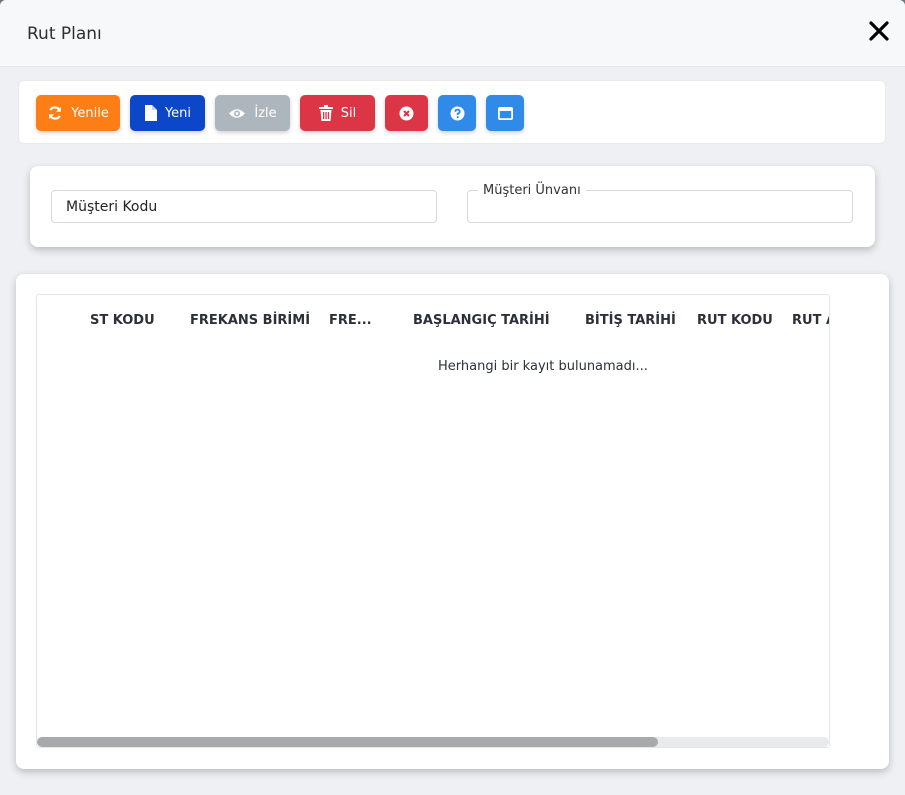 This screenshot has width=905, height=795. Describe the element at coordinates (178, 113) in the screenshot. I see `new-label: Yeni` at that location.